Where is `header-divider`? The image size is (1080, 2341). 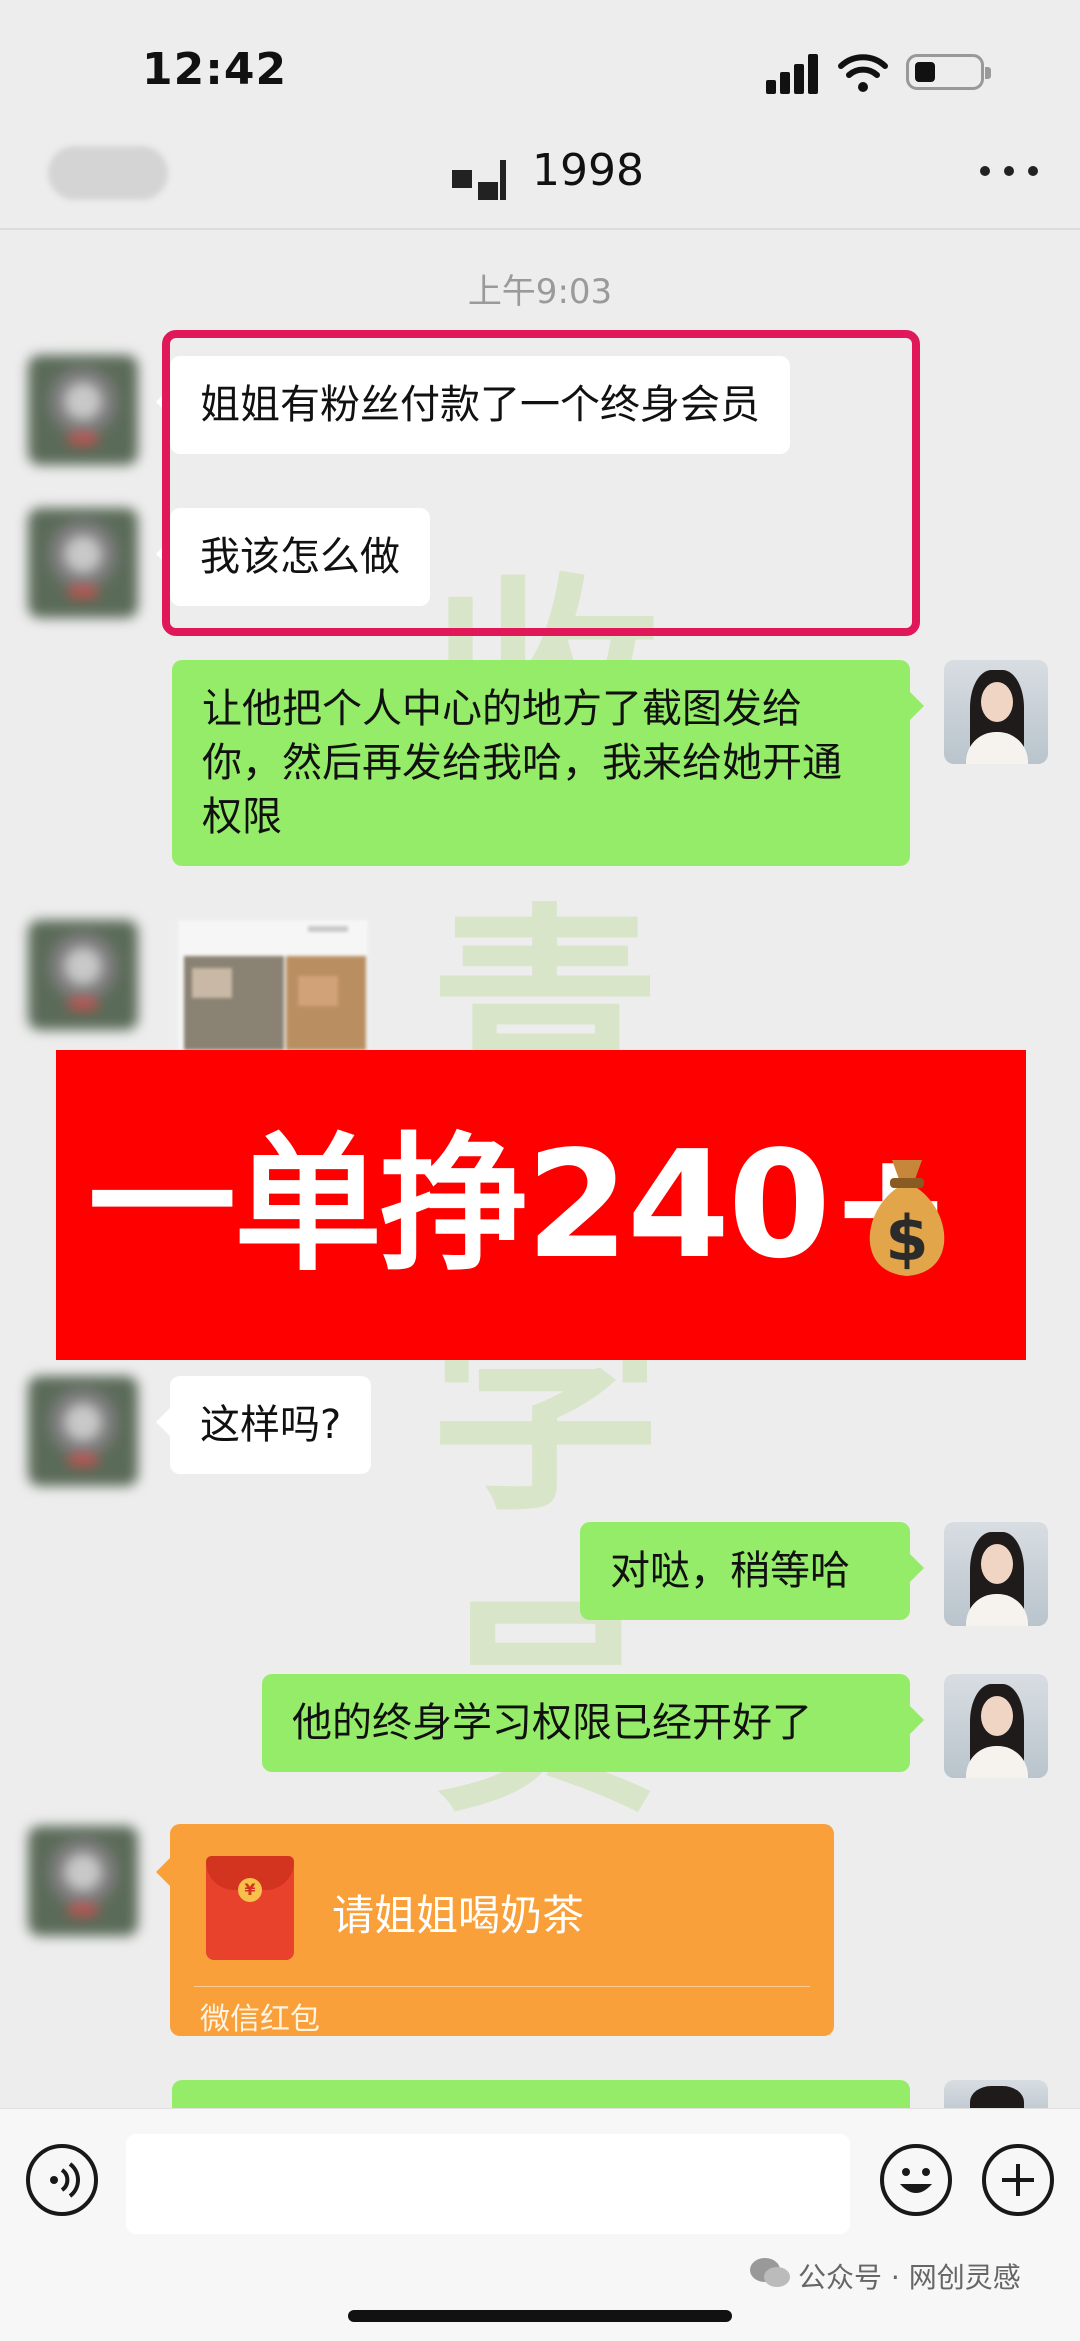
header-divider is located at coordinates (540, 229).